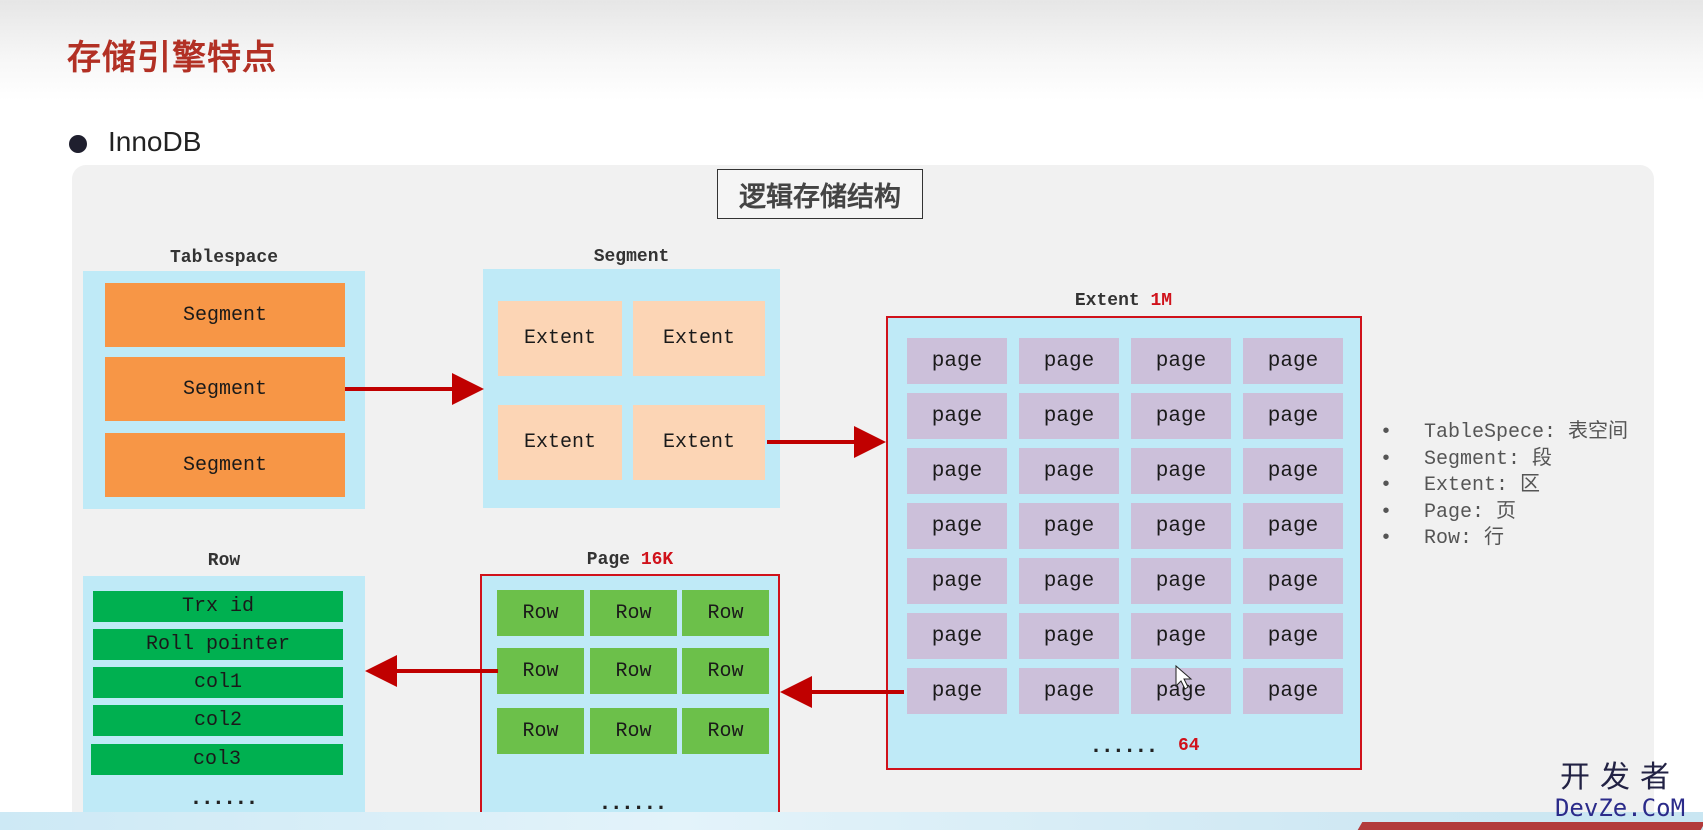  What do you see at coordinates (1504, 460) in the screenshot?
I see `legend-item: Segment: 段` at bounding box center [1504, 460].